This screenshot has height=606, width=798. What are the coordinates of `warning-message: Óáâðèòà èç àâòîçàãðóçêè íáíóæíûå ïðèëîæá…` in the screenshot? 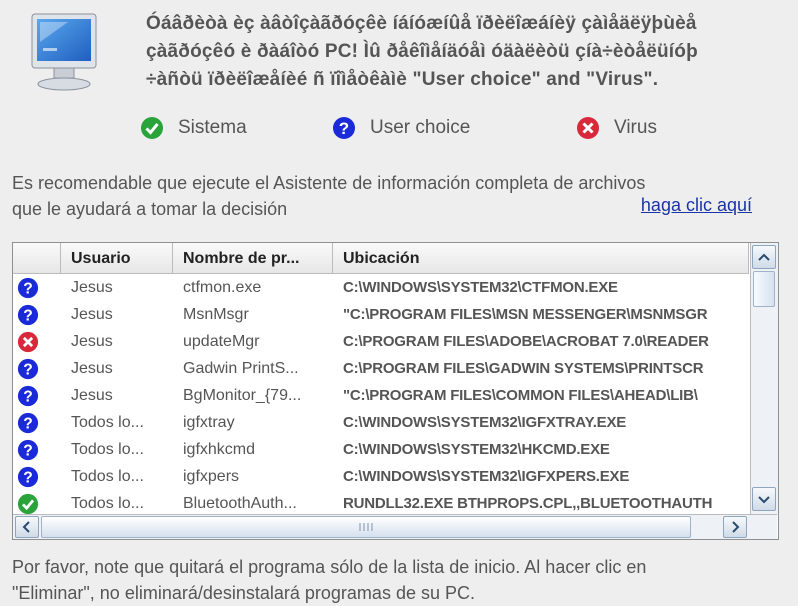 It's located at (461, 52).